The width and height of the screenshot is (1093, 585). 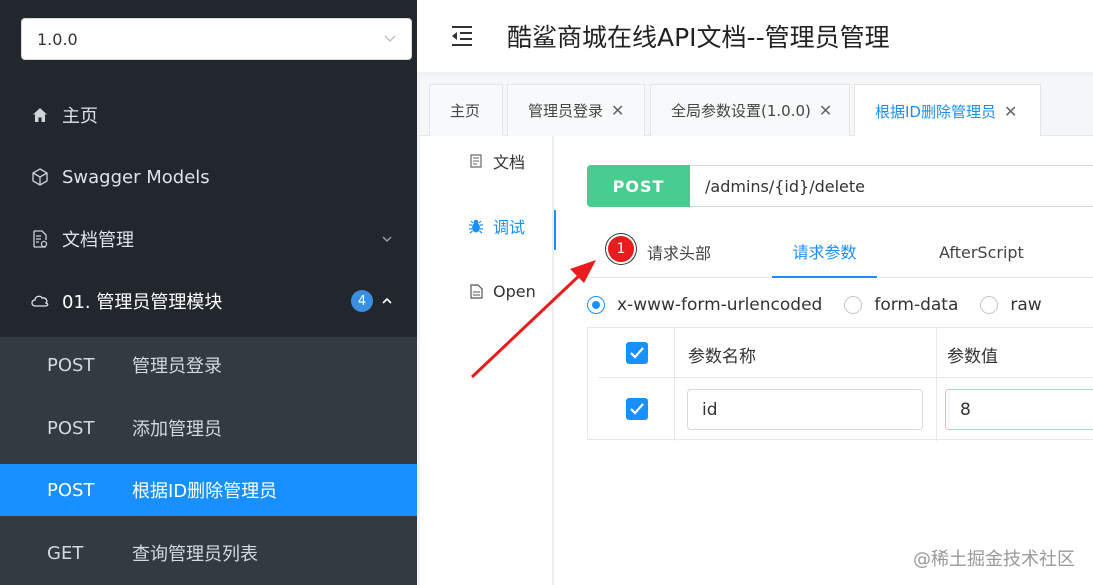 I want to click on tab-label: 根据ID删除管理员, so click(x=935, y=111).